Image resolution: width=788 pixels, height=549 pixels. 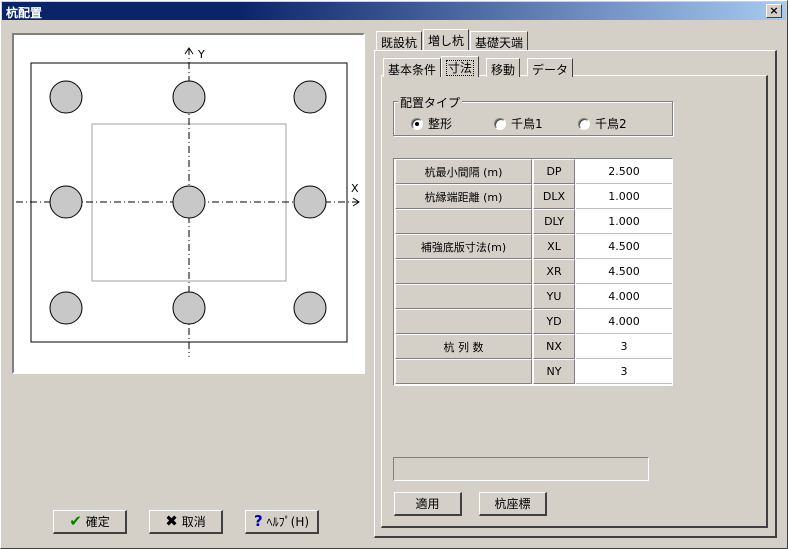 What do you see at coordinates (611, 124) in the screenshot?
I see `radio-staggered-2-label: 千鳥2` at bounding box center [611, 124].